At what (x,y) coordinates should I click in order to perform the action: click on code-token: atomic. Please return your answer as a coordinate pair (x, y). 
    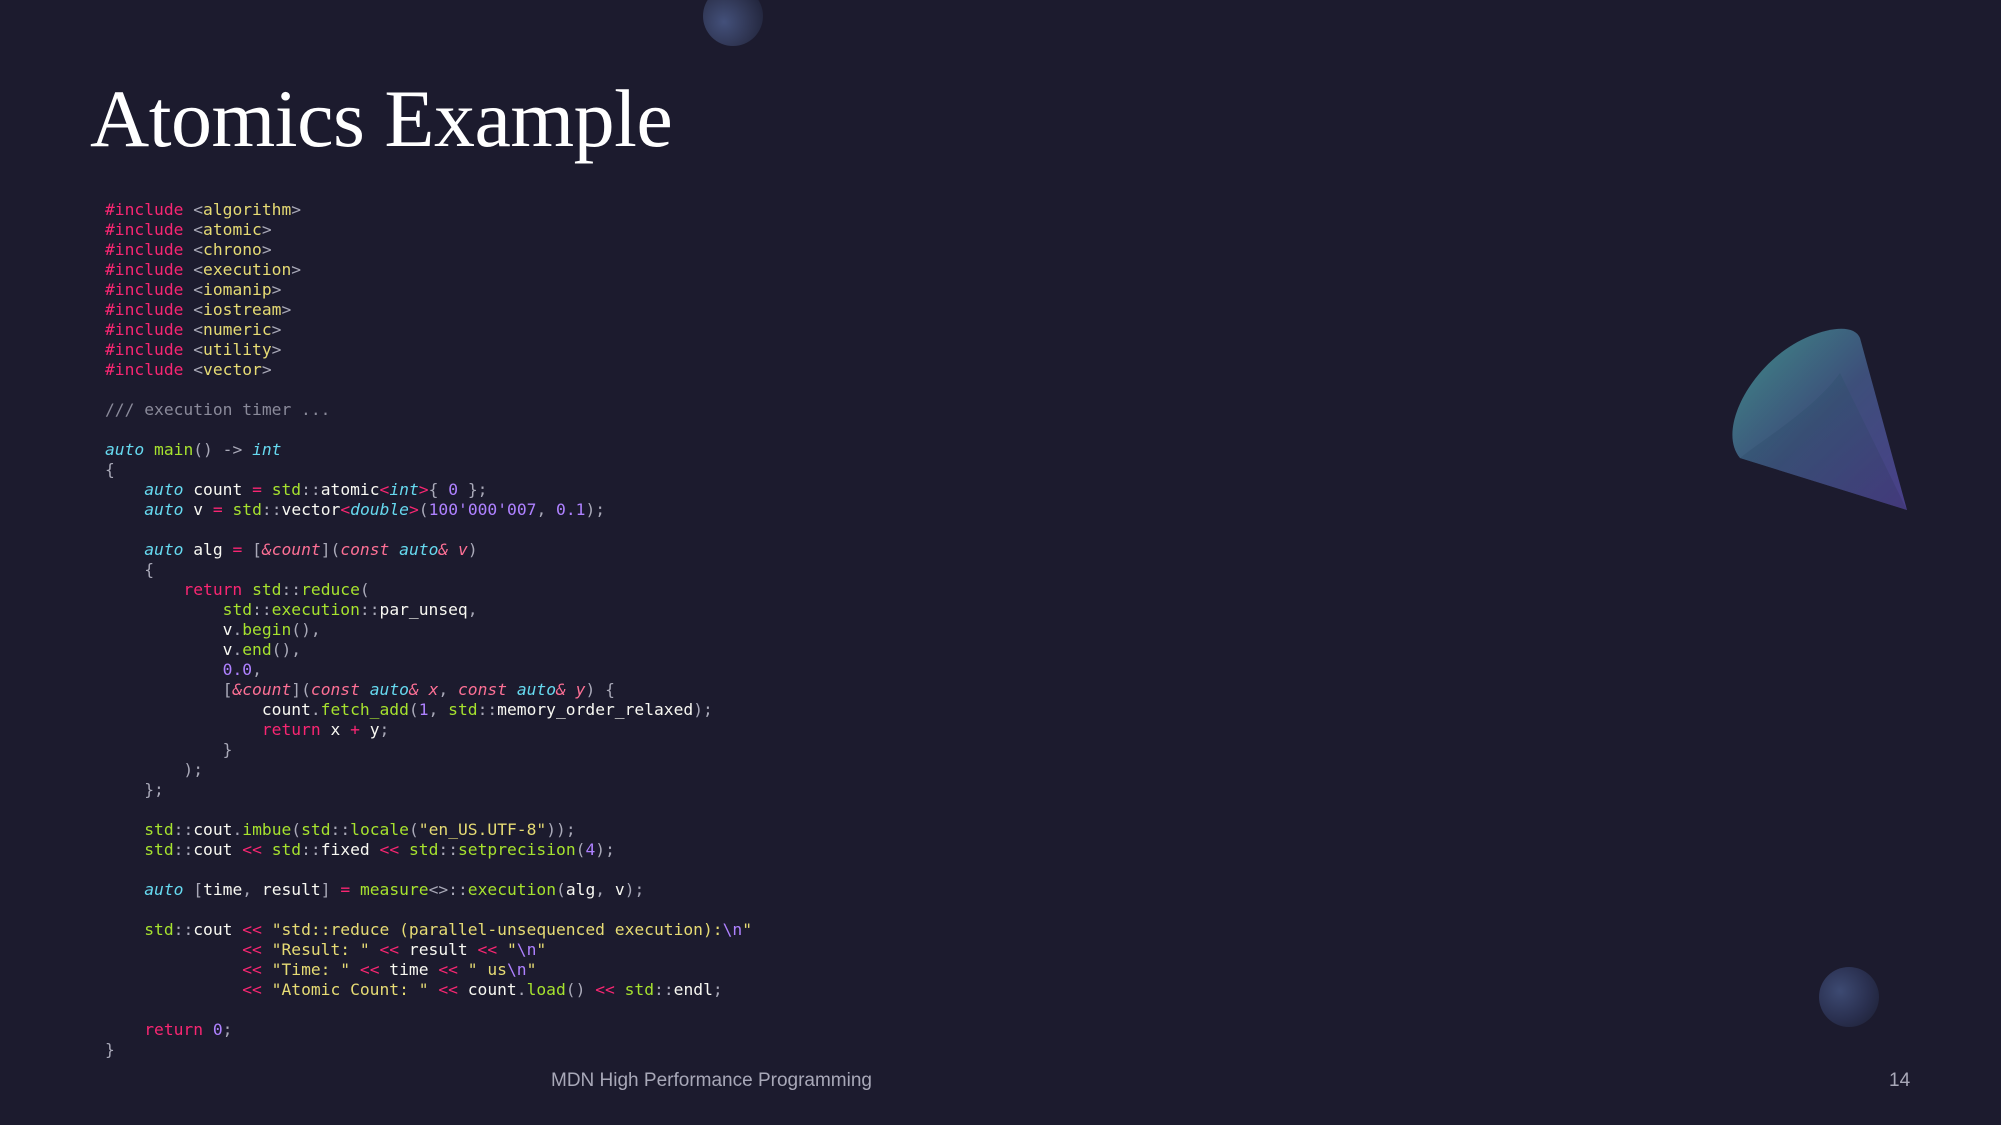
    Looking at the image, I should click on (350, 489).